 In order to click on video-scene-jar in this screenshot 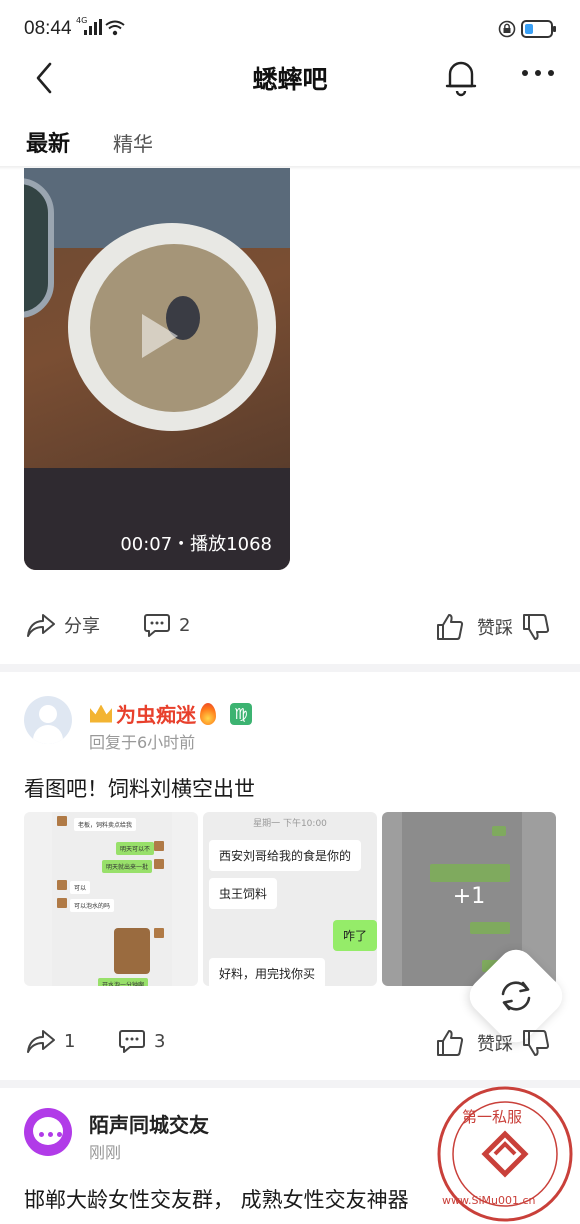, I will do `click(39, 248)`.